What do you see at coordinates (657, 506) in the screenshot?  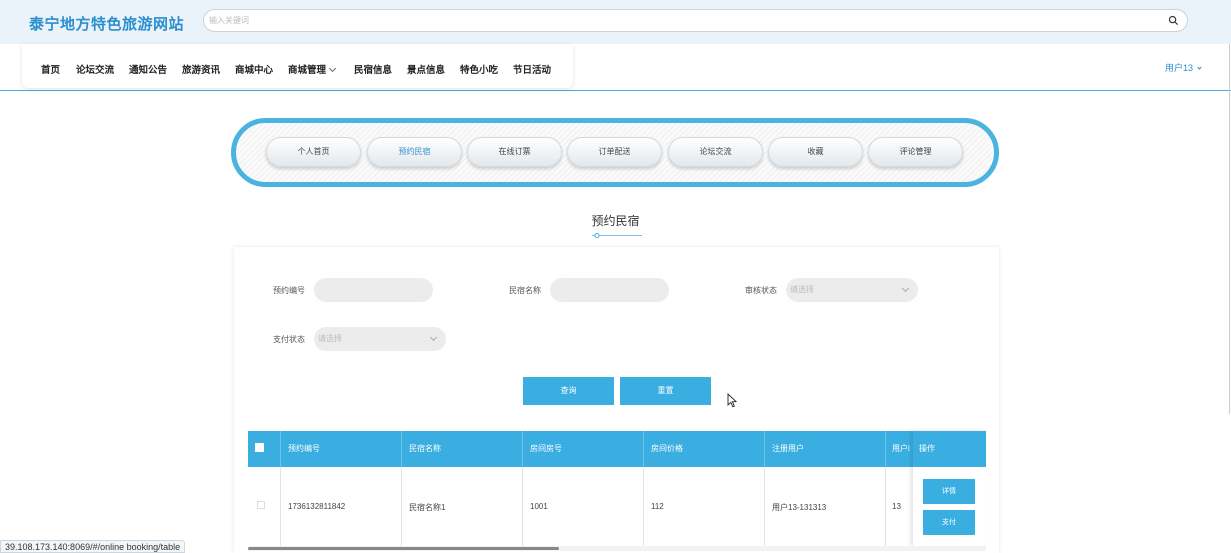 I see `cell-room-price: 112` at bounding box center [657, 506].